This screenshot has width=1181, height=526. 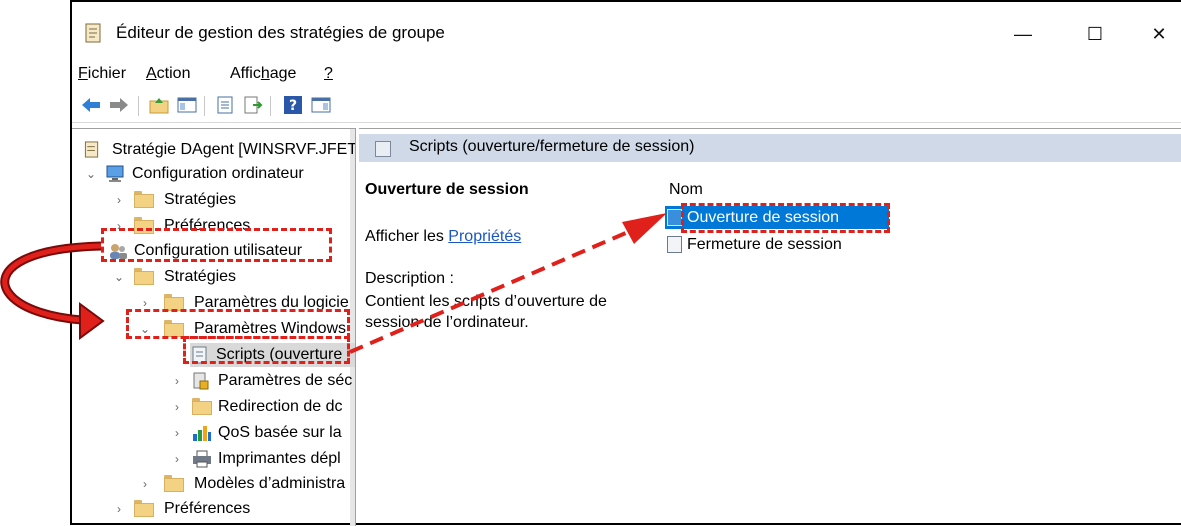 I want to click on menu-help: ?, so click(x=328, y=74).